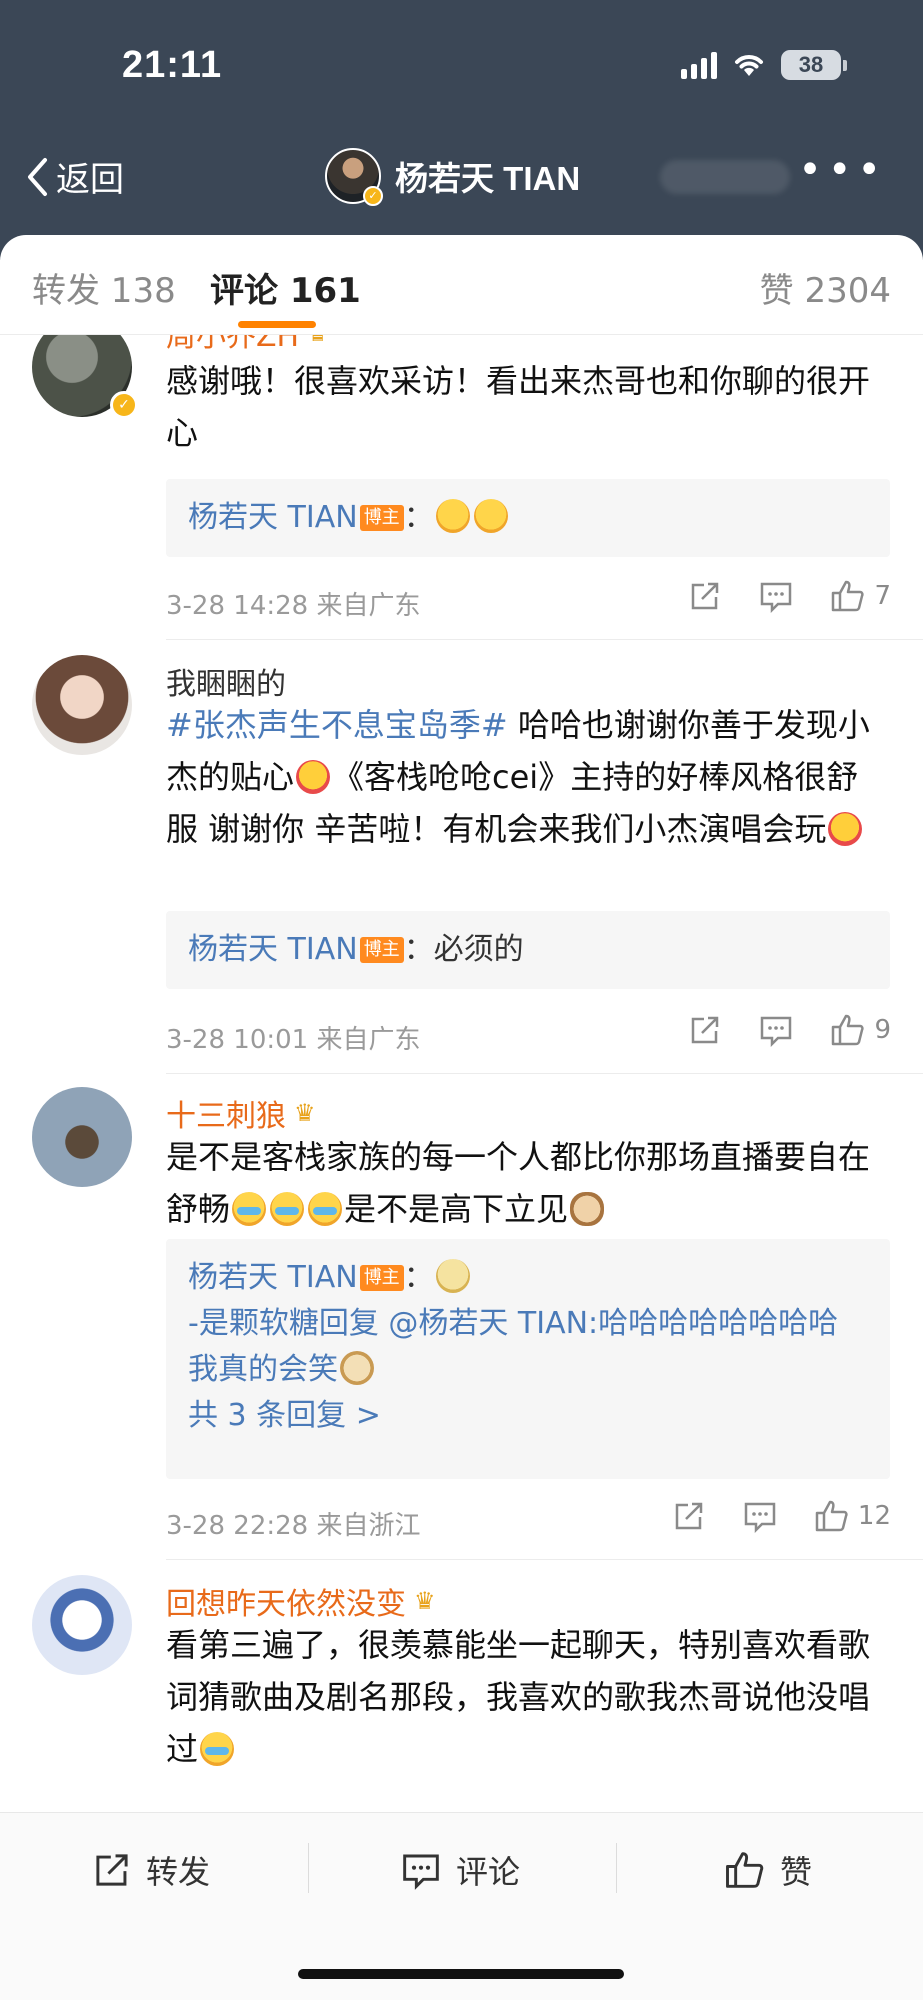 The width and height of the screenshot is (923, 2000). What do you see at coordinates (749, 65) in the screenshot?
I see `wifi-icon` at bounding box center [749, 65].